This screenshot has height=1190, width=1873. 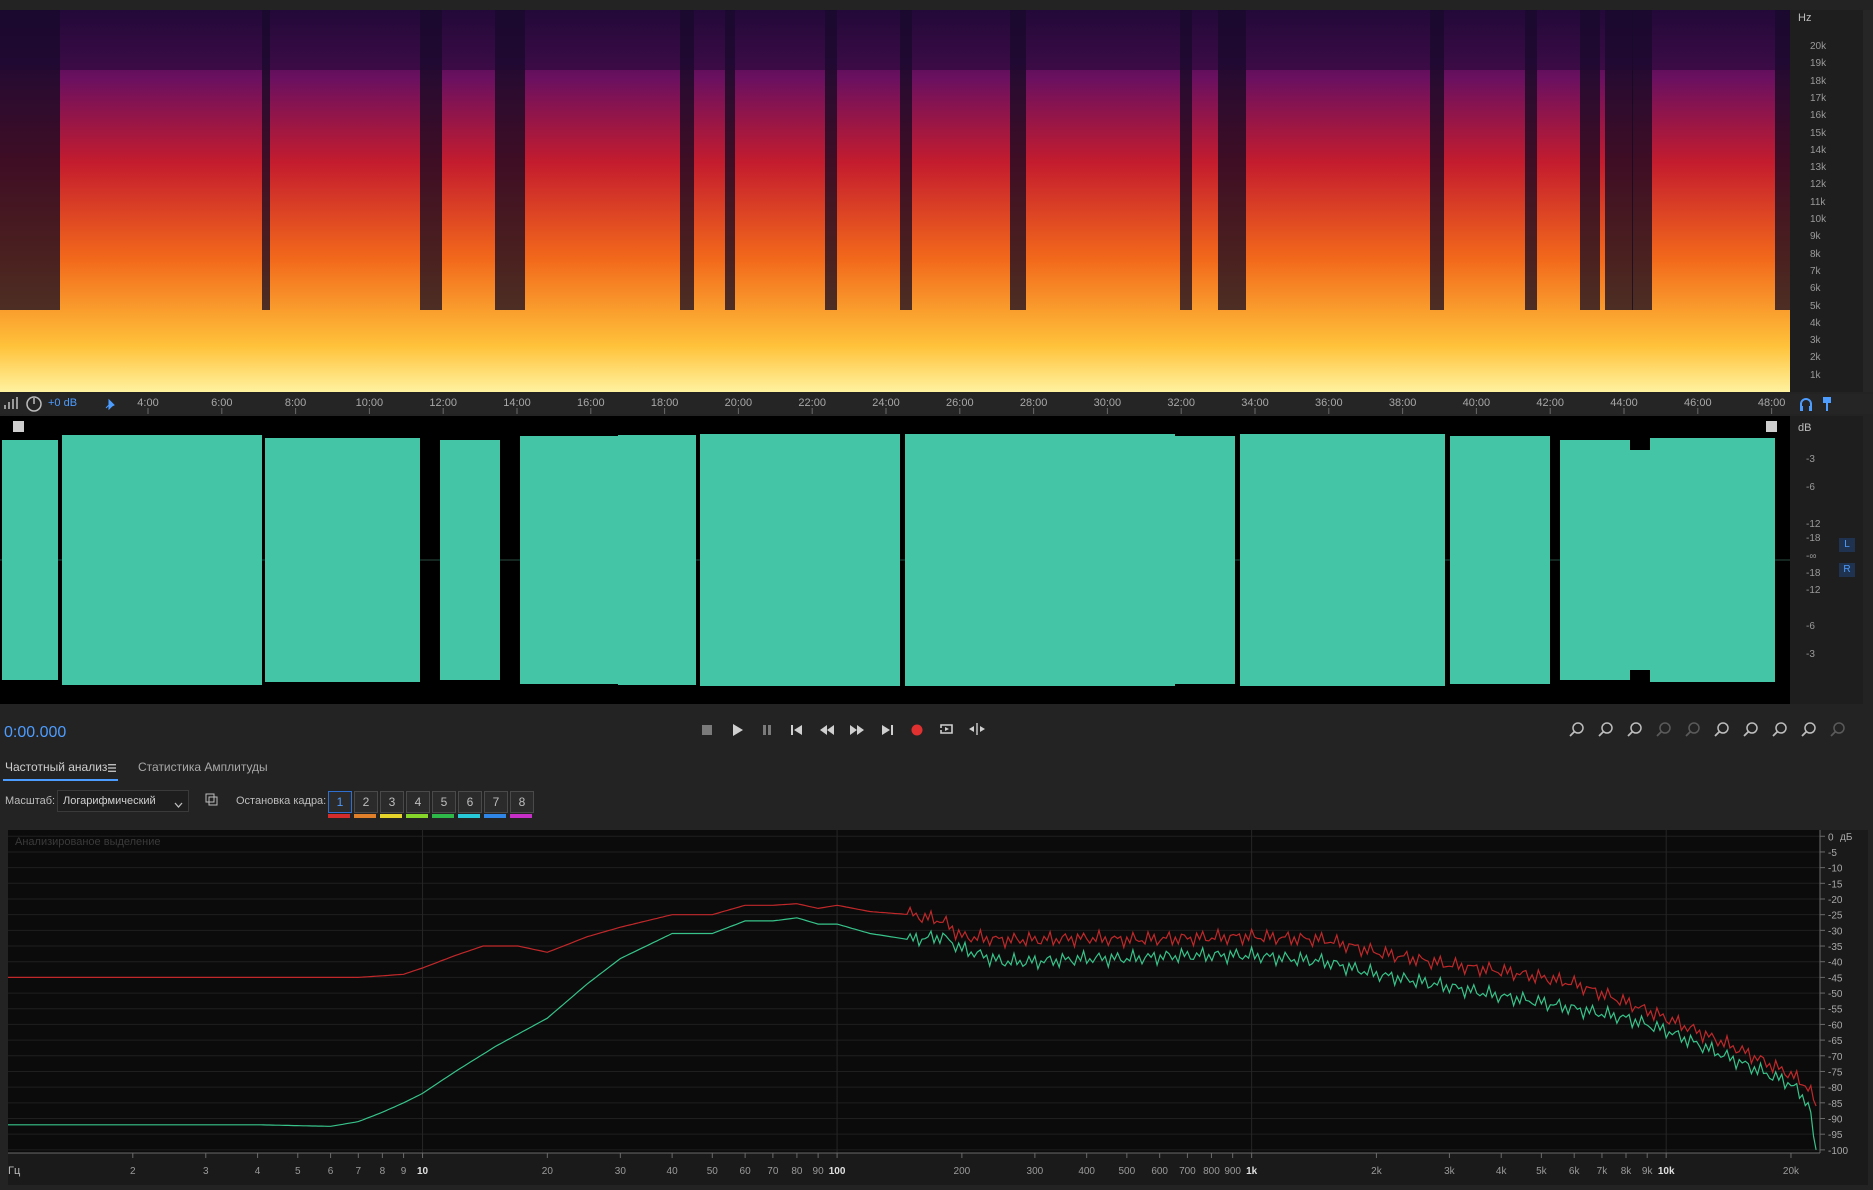 What do you see at coordinates (1813, 573) in the screenshot?
I see `waveform-db-label: -18` at bounding box center [1813, 573].